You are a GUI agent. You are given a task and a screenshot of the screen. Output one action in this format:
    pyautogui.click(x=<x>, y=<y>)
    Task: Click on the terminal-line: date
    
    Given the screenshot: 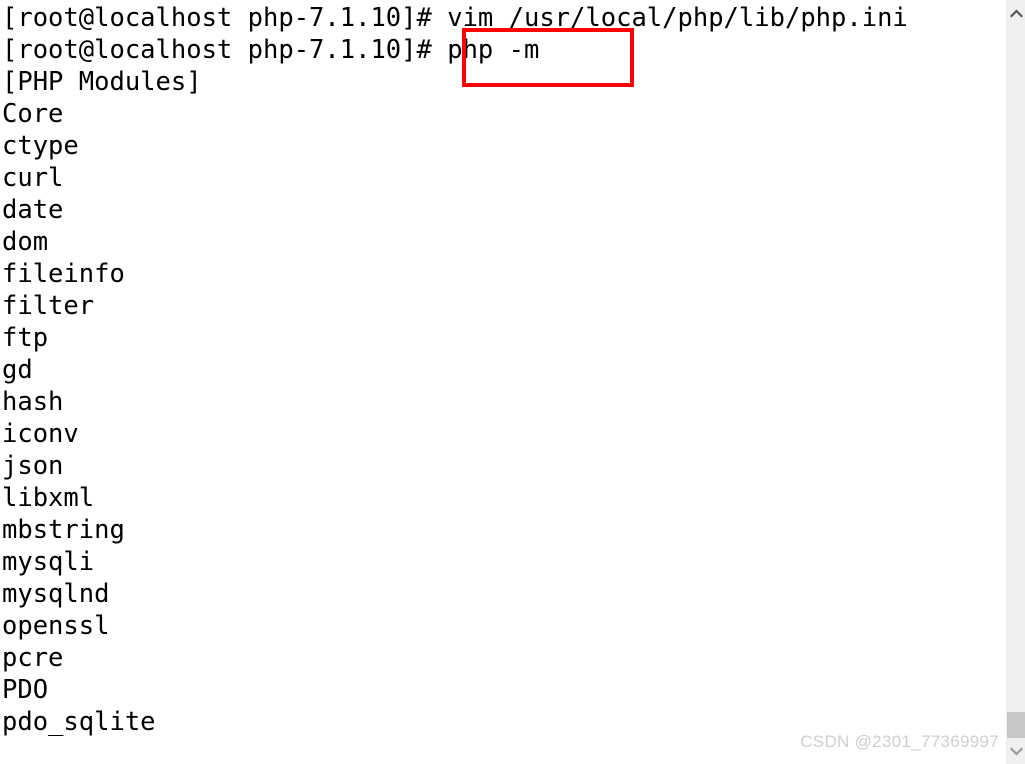 What is the action you would take?
    pyautogui.click(x=33, y=210)
    